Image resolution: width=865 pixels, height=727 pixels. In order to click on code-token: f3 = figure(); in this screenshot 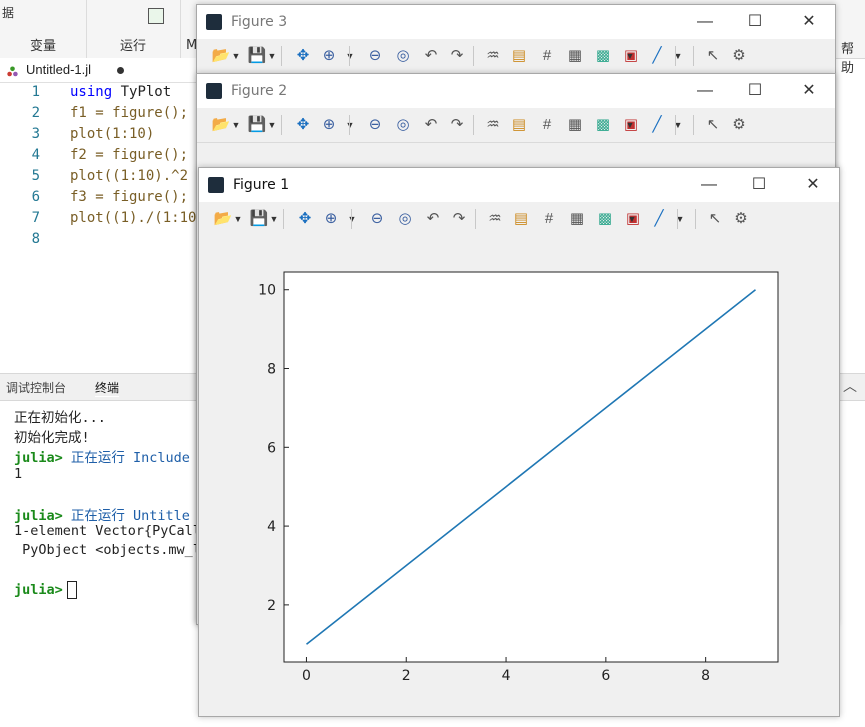, I will do `click(129, 197)`.